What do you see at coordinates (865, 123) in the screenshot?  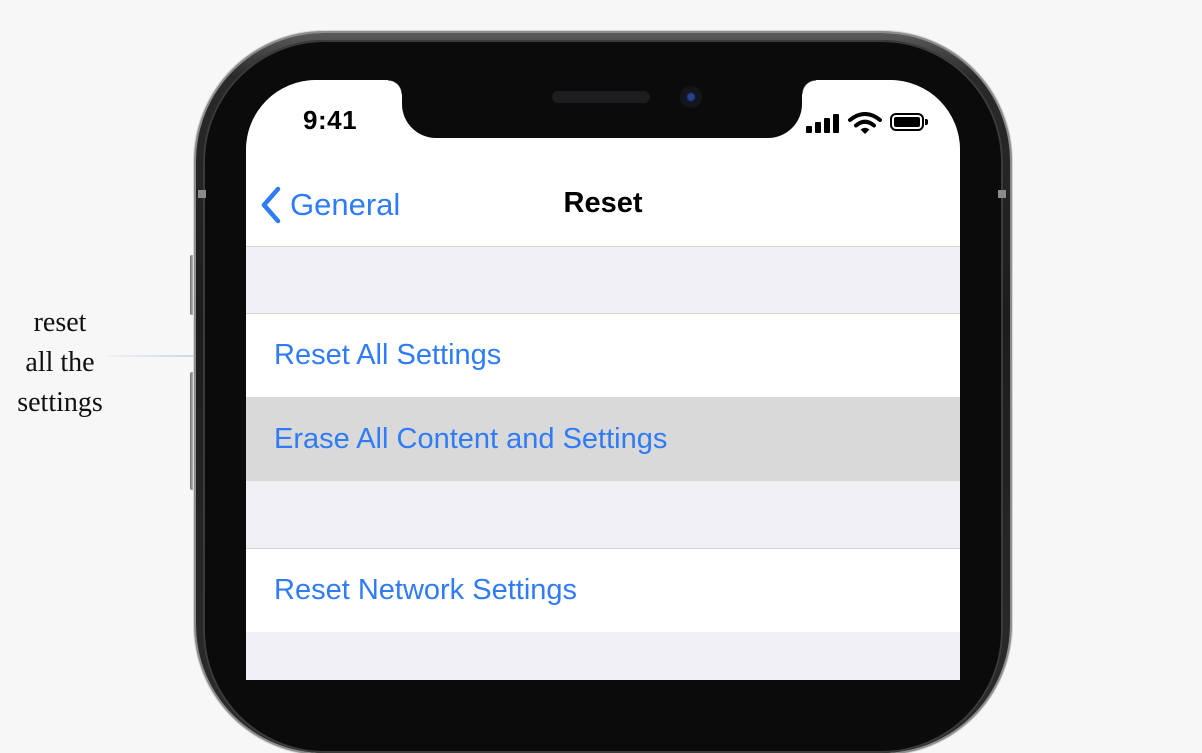 I see `wifi-icon` at bounding box center [865, 123].